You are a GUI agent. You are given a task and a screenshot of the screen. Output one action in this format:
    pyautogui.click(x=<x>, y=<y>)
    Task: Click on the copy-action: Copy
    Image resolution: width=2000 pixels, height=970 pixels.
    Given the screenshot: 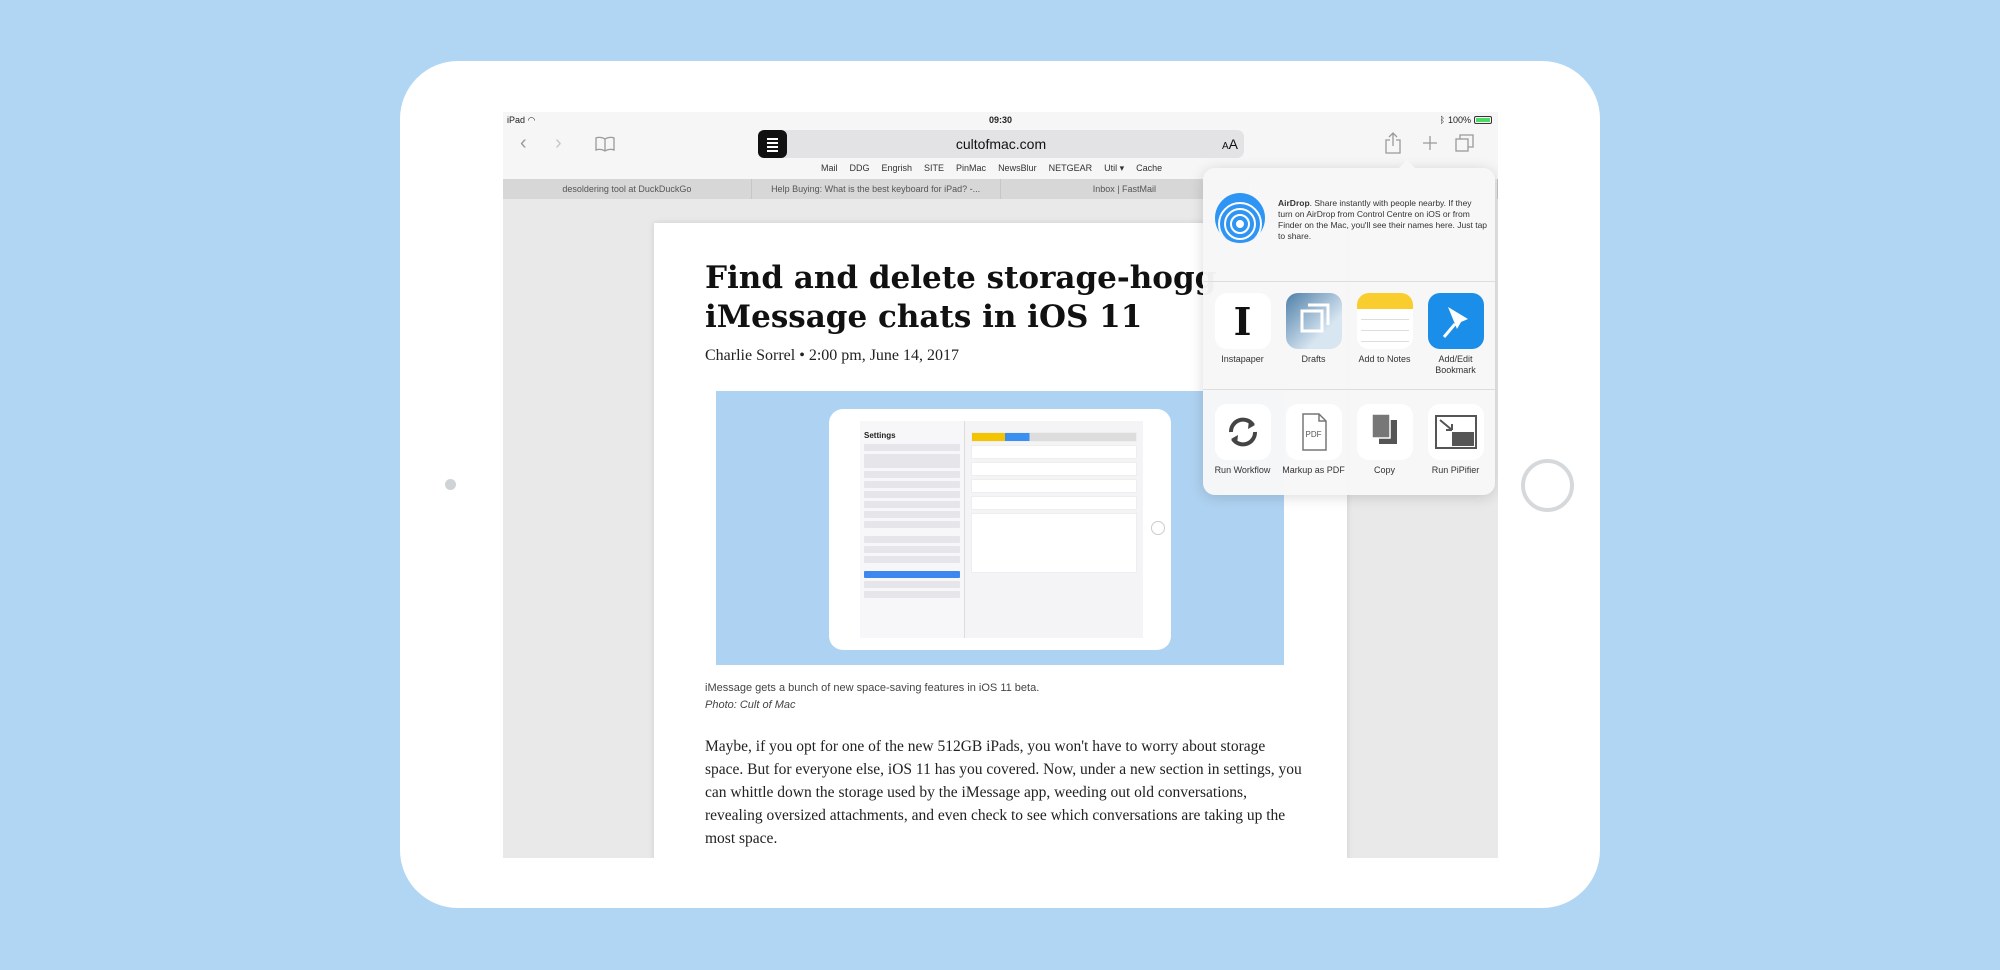 What is the action you would take?
    pyautogui.click(x=1385, y=440)
    